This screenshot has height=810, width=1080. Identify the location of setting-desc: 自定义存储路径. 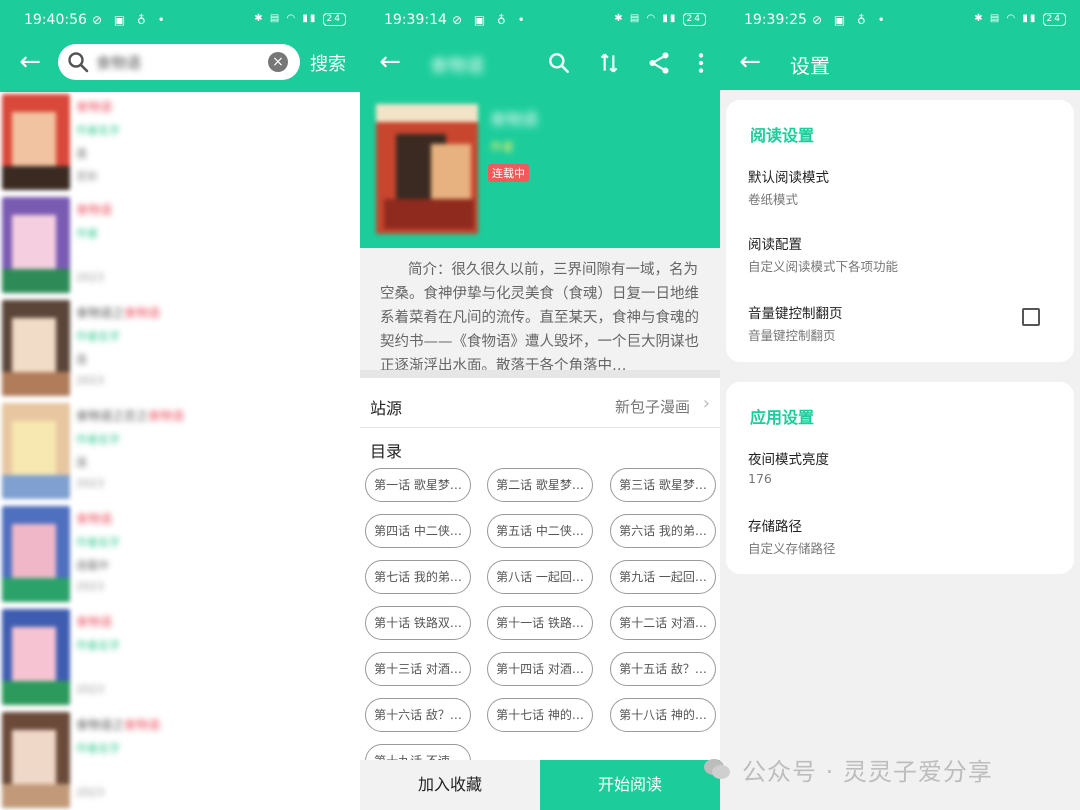
(792, 548).